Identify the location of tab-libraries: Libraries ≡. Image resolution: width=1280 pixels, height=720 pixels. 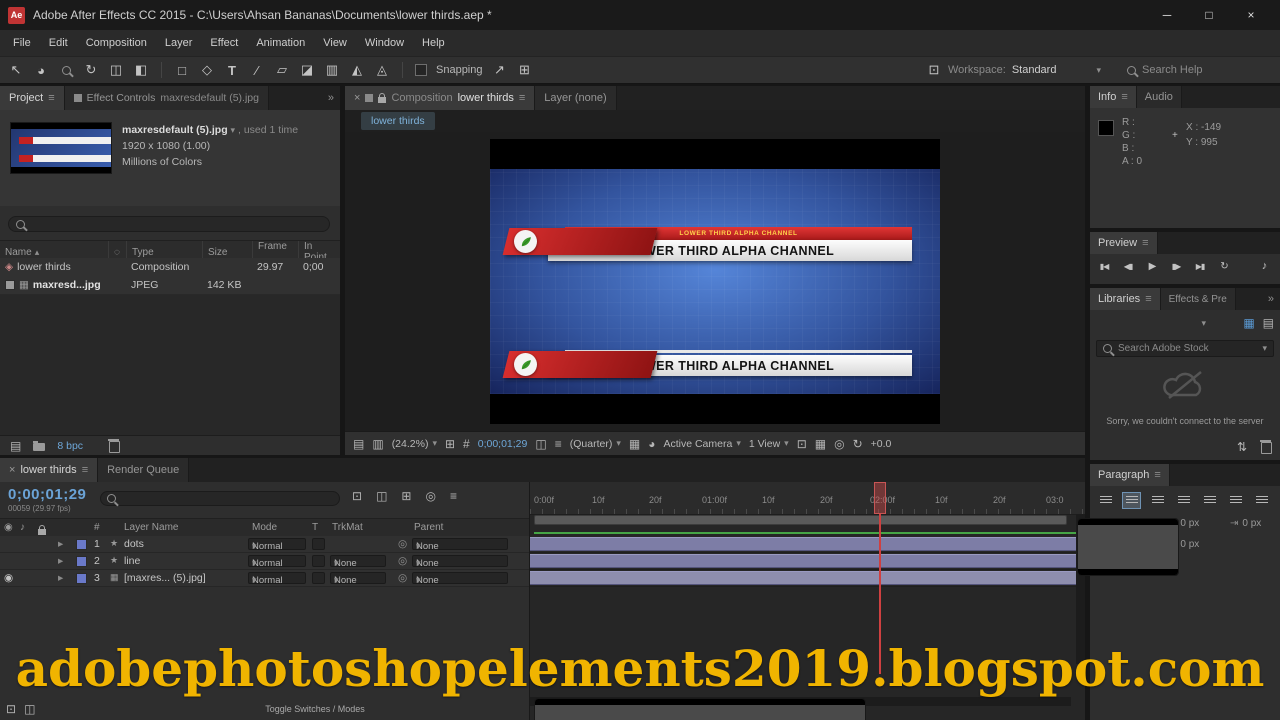
(1125, 299).